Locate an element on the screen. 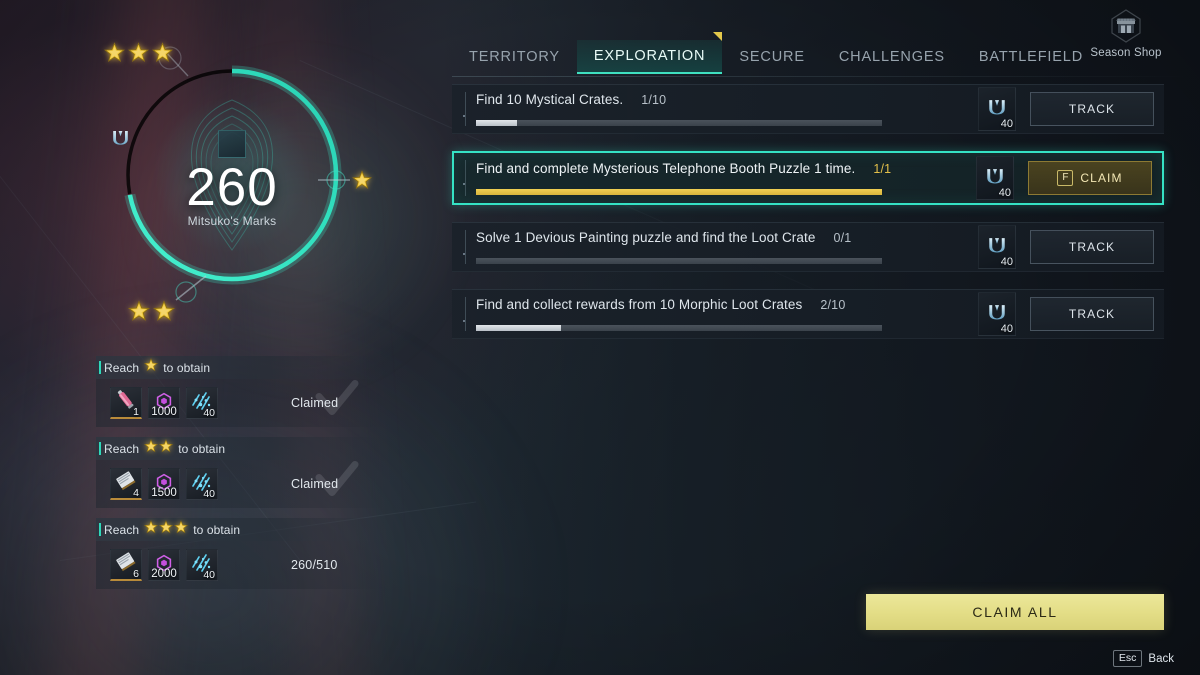 The image size is (1200, 675). reward-item-slot: 6 is located at coordinates (126, 565).